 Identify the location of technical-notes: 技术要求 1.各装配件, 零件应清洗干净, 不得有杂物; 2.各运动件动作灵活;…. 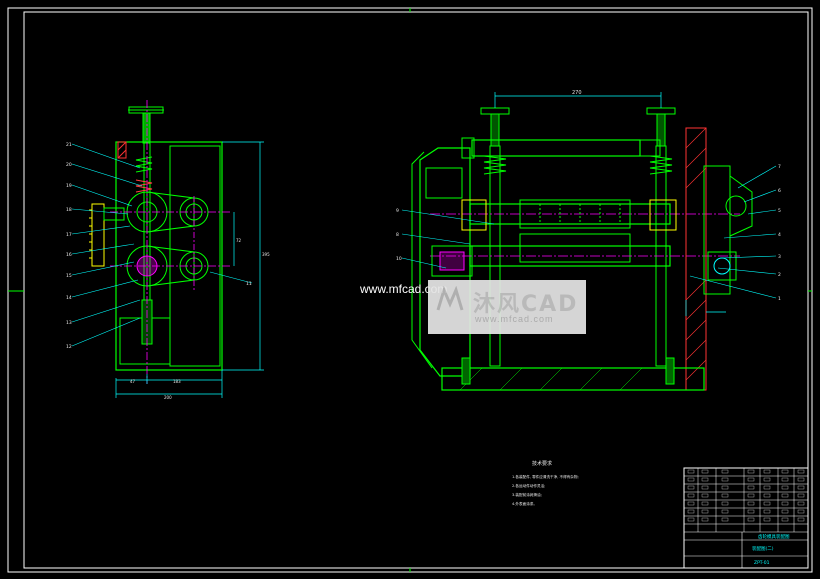
(545, 483).